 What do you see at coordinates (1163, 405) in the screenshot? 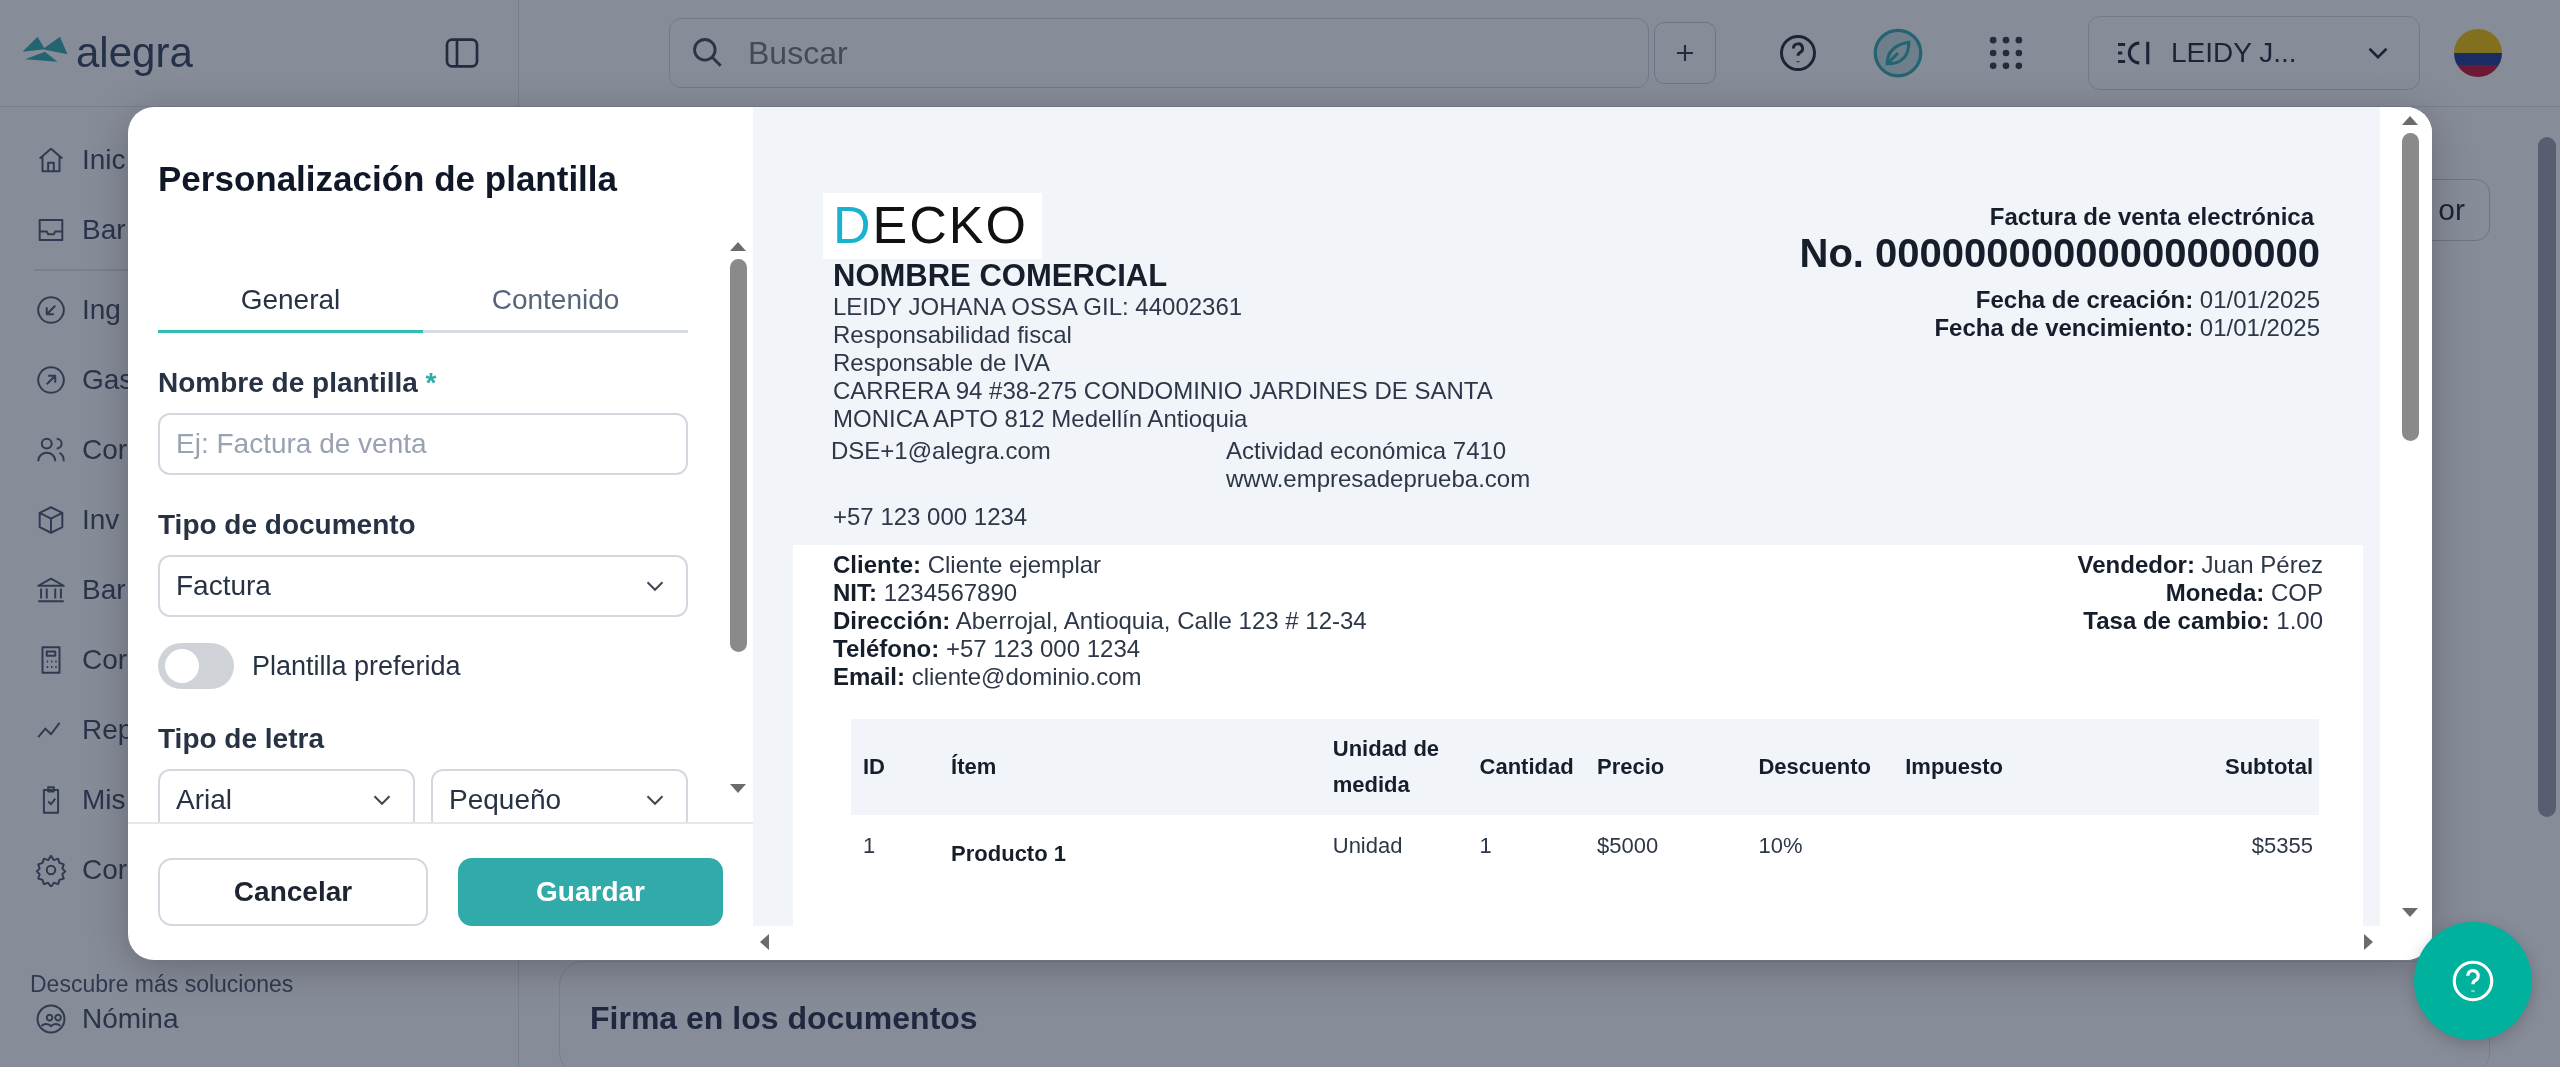
I see `company-info: CARRERA 94 #38-275 CONDOMINIO JARDINES DE SANTA MONICA APTO 812 Medellín Antioquia` at bounding box center [1163, 405].